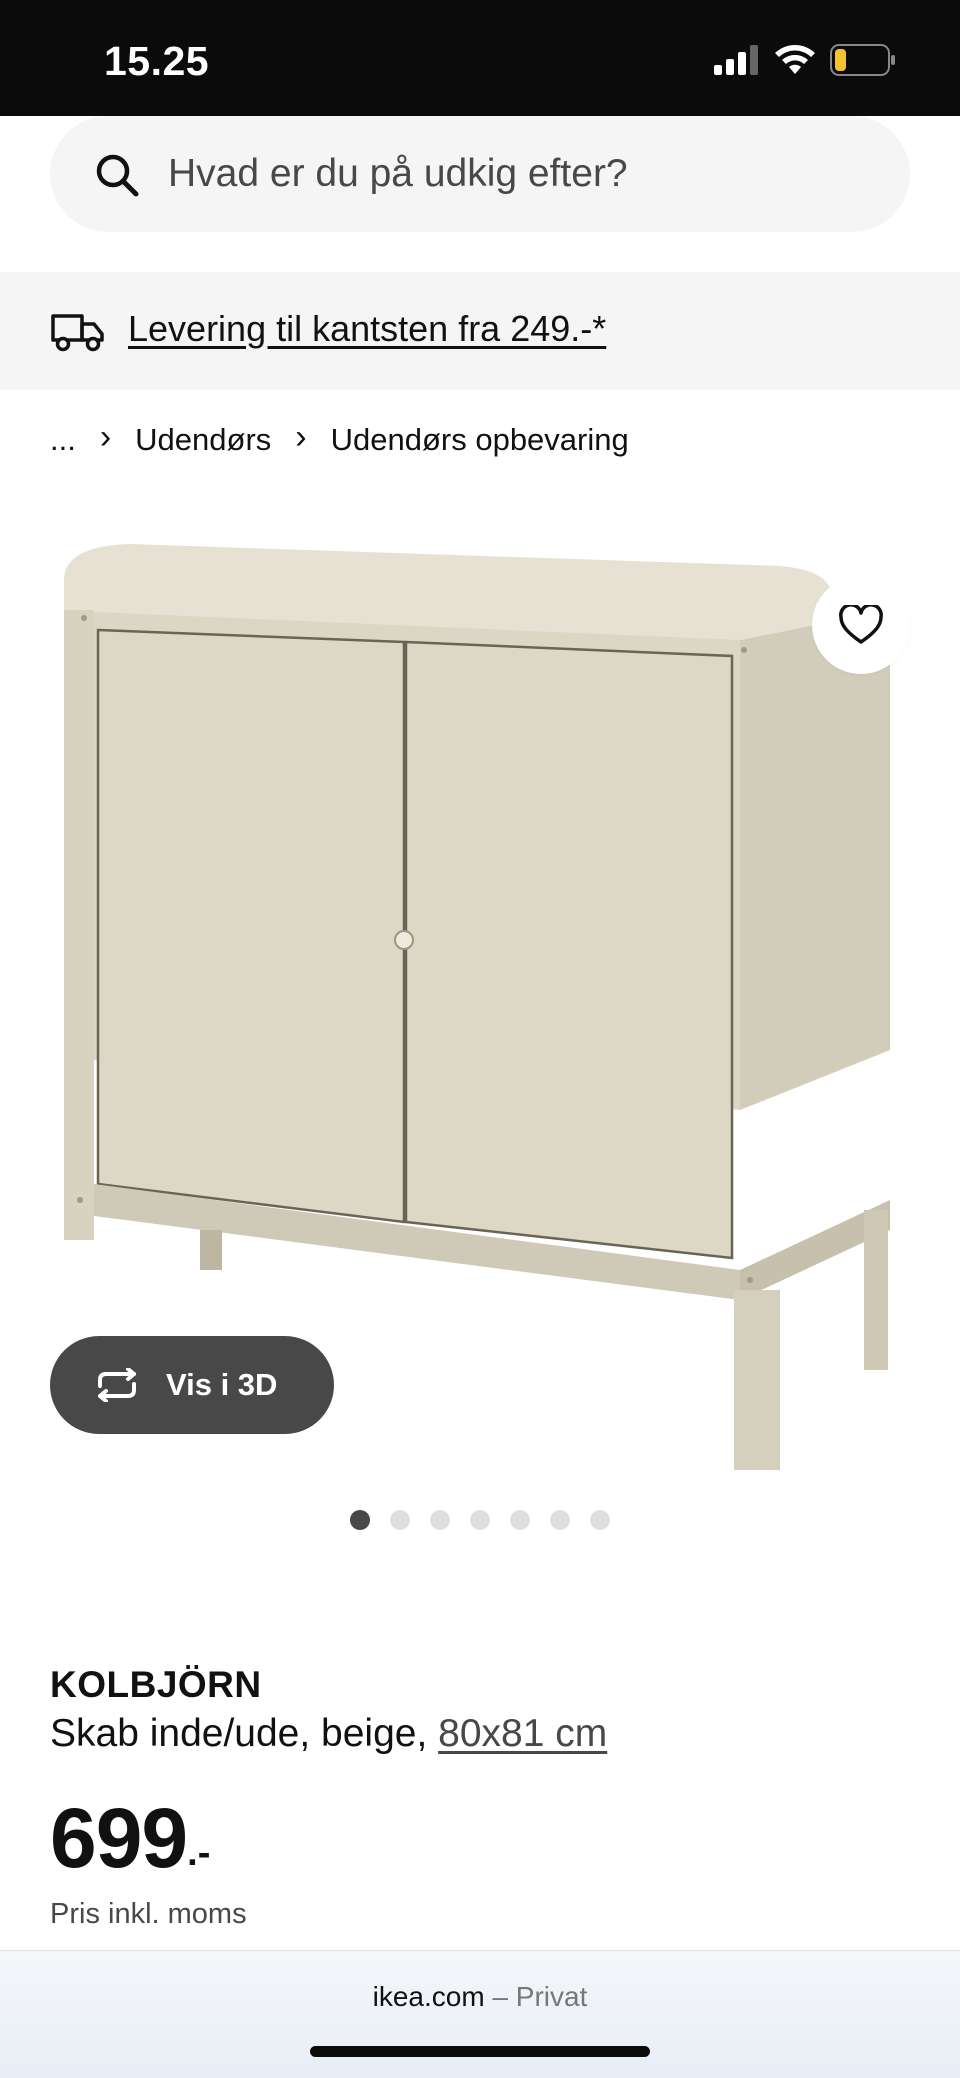 The width and height of the screenshot is (960, 2078). I want to click on domain-text: ikea.com, so click(428, 1996).